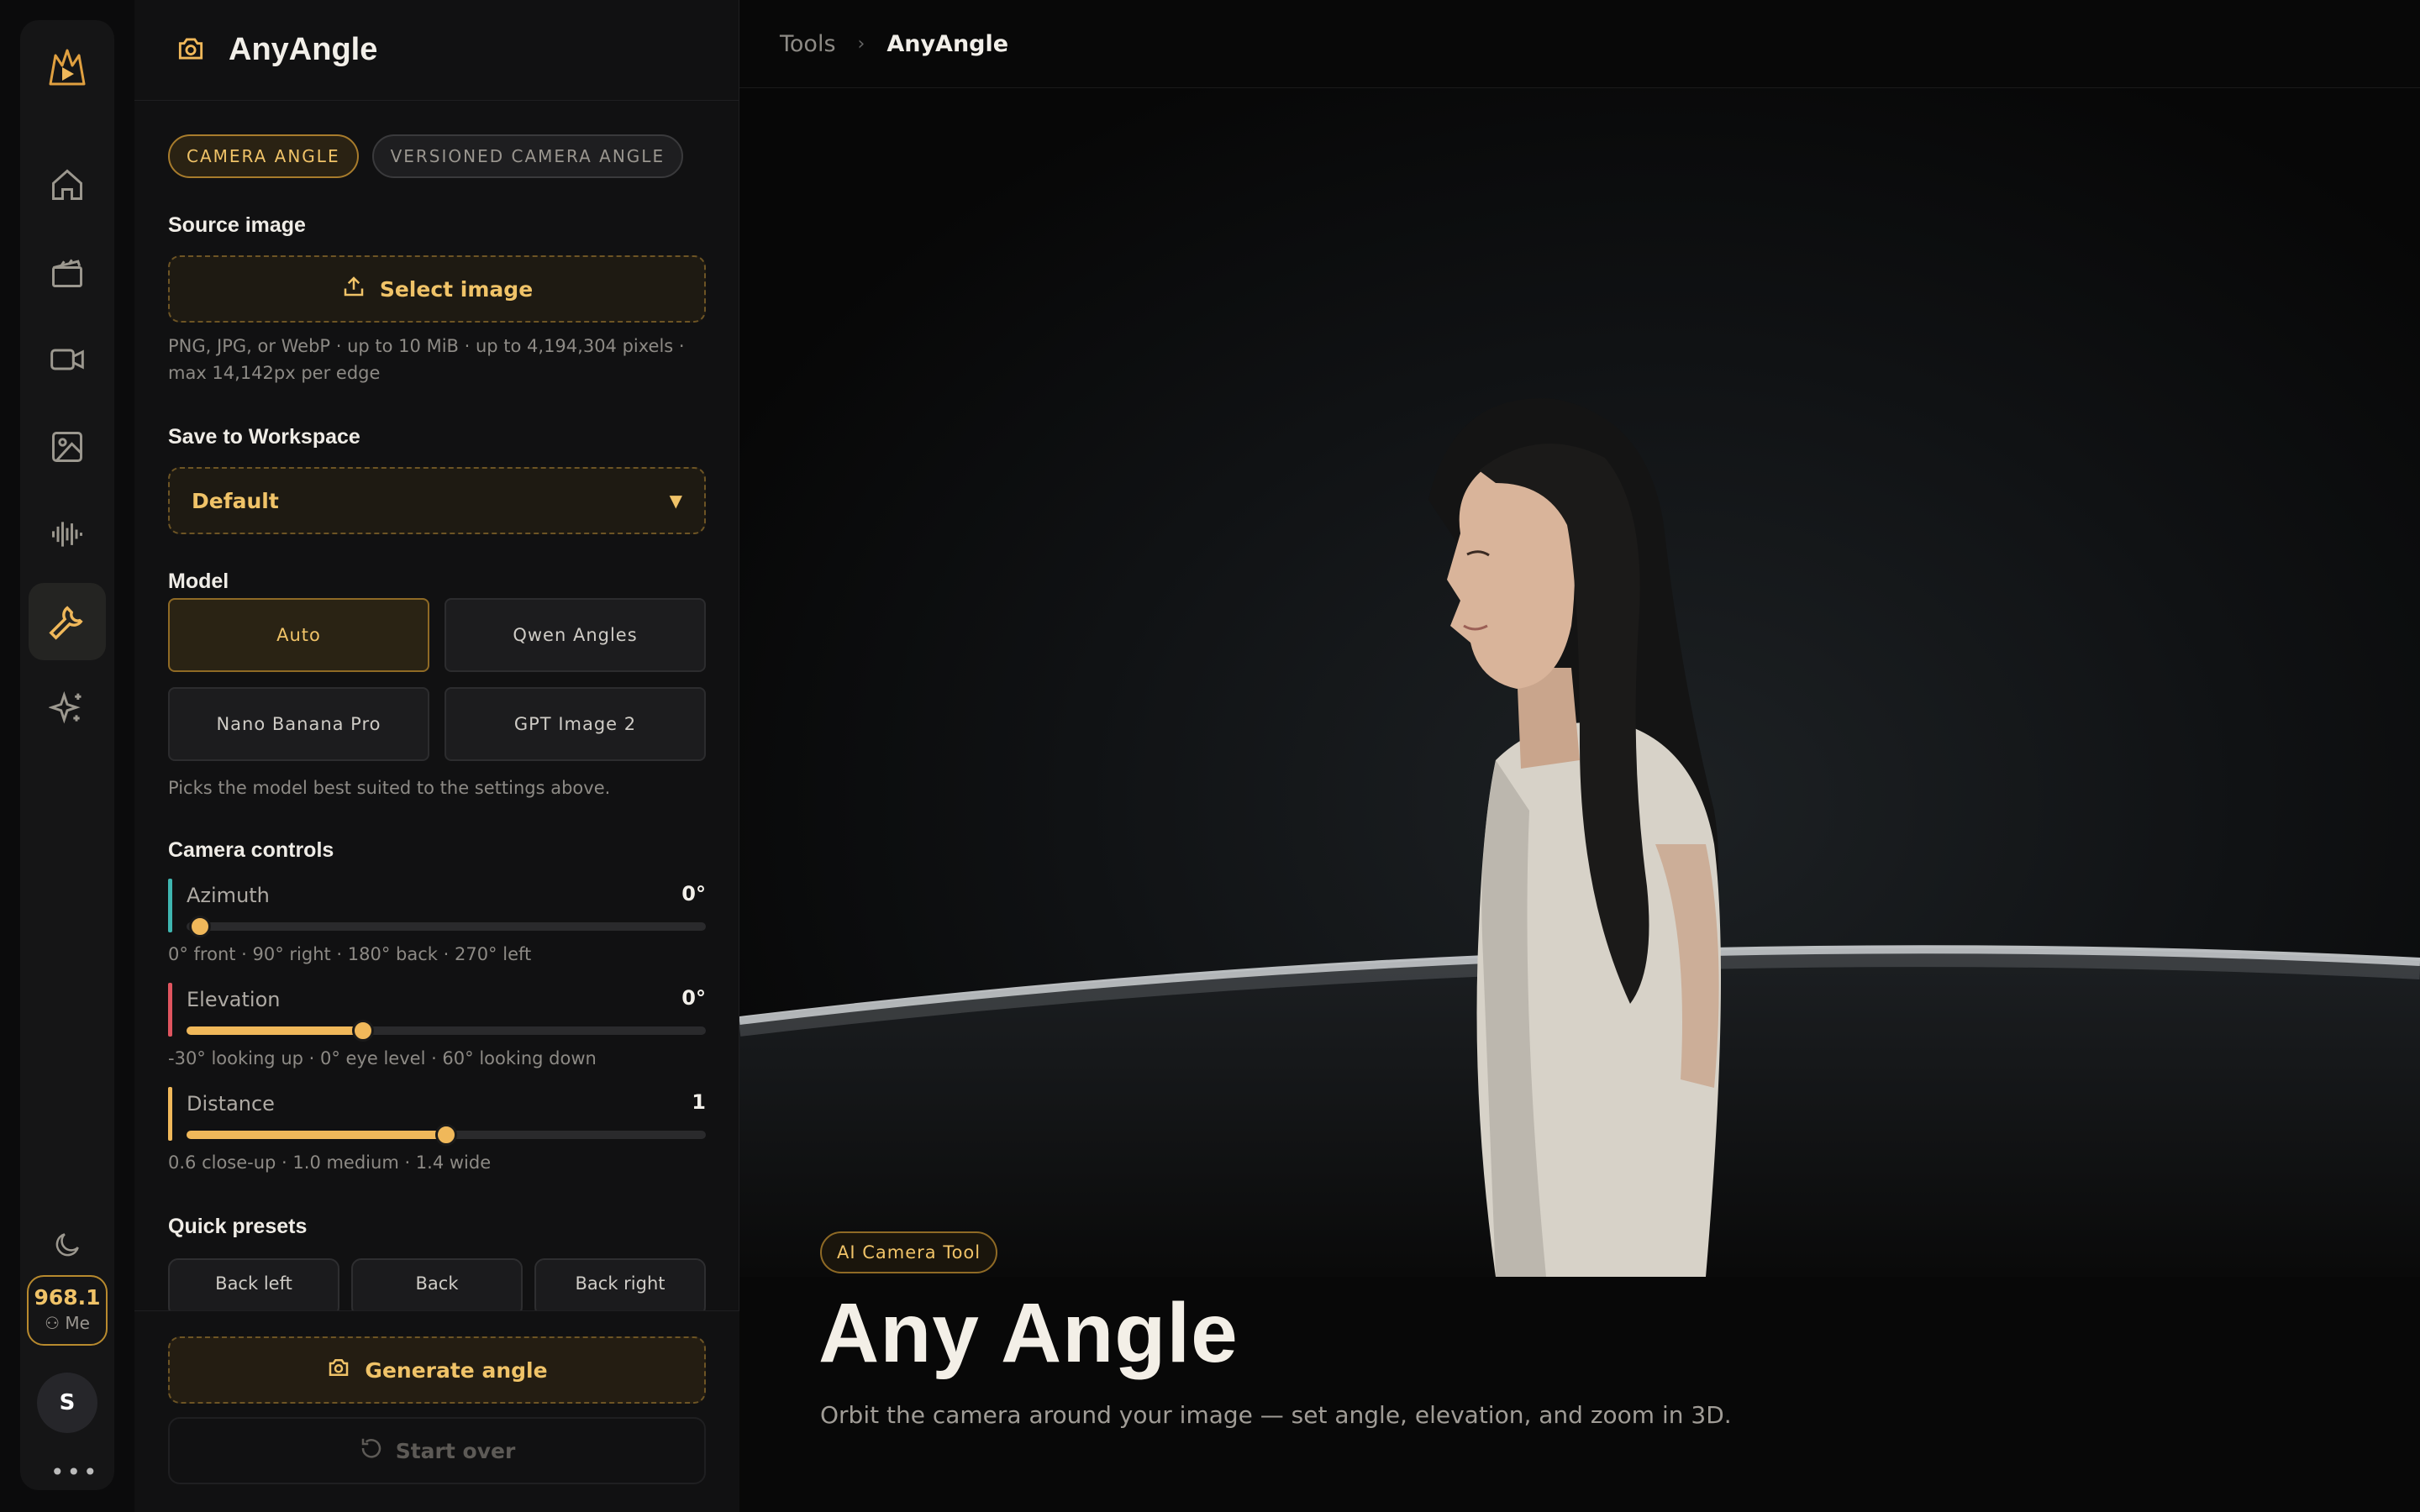 The width and height of the screenshot is (2420, 1512). What do you see at coordinates (575, 635) in the screenshot?
I see `model-qwen-angles-button: Qwen Angles` at bounding box center [575, 635].